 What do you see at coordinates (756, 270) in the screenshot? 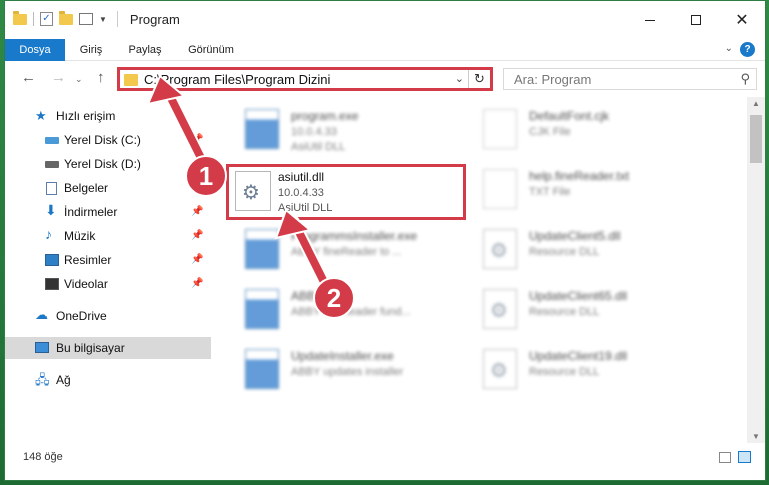
I see `vertical-scrollbar: ▲ ▼` at bounding box center [756, 270].